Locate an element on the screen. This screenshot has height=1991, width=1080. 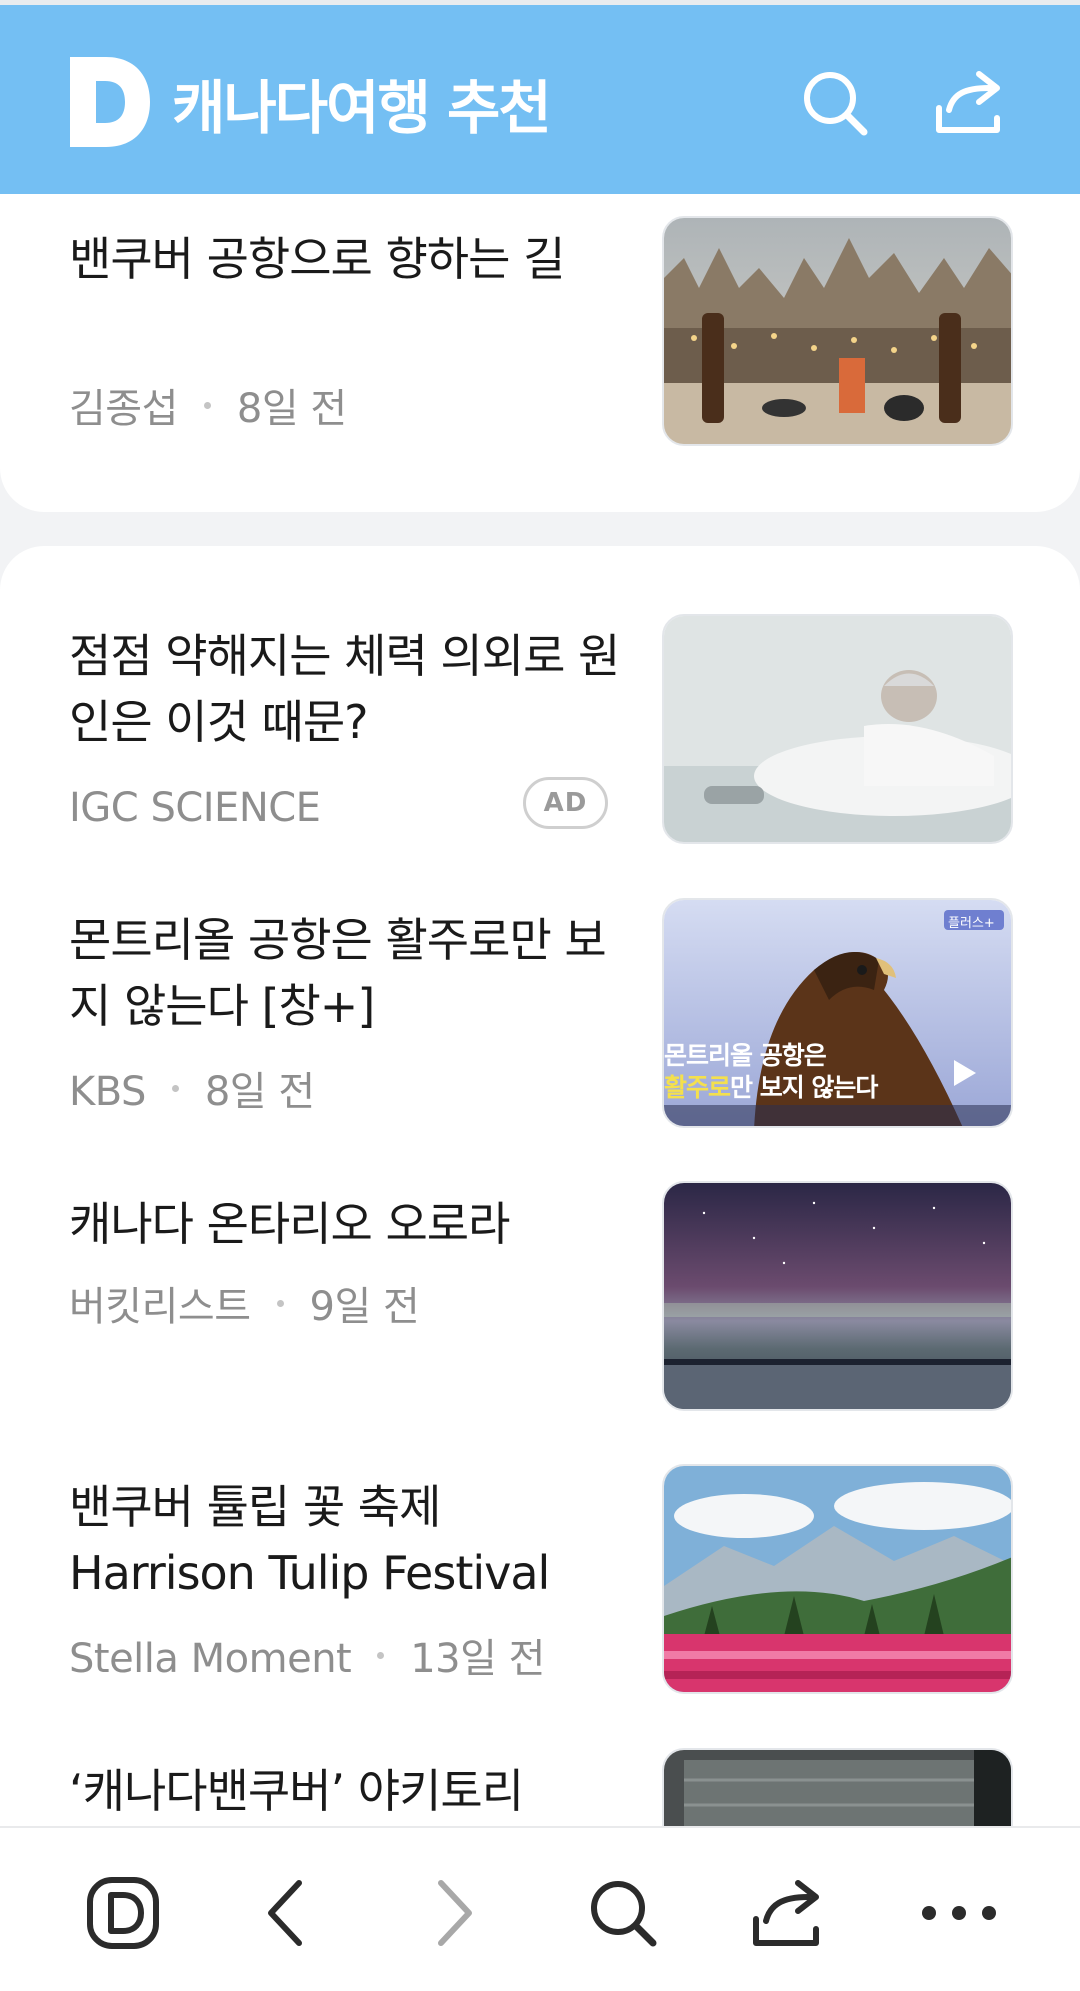
hawk-video-image: 플러스+ 몬트리올 공항은 활주로만 보지 않는다 is located at coordinates (837, 1013).